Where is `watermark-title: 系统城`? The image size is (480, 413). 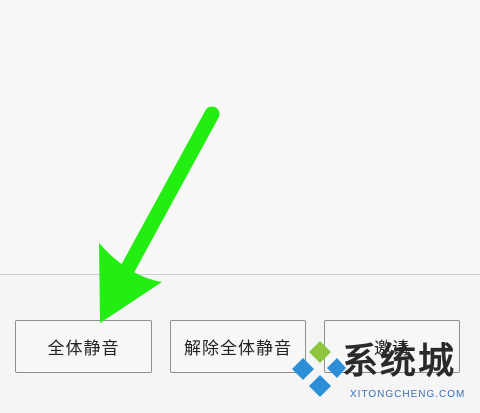 watermark-title: 系统城 is located at coordinates (399, 361).